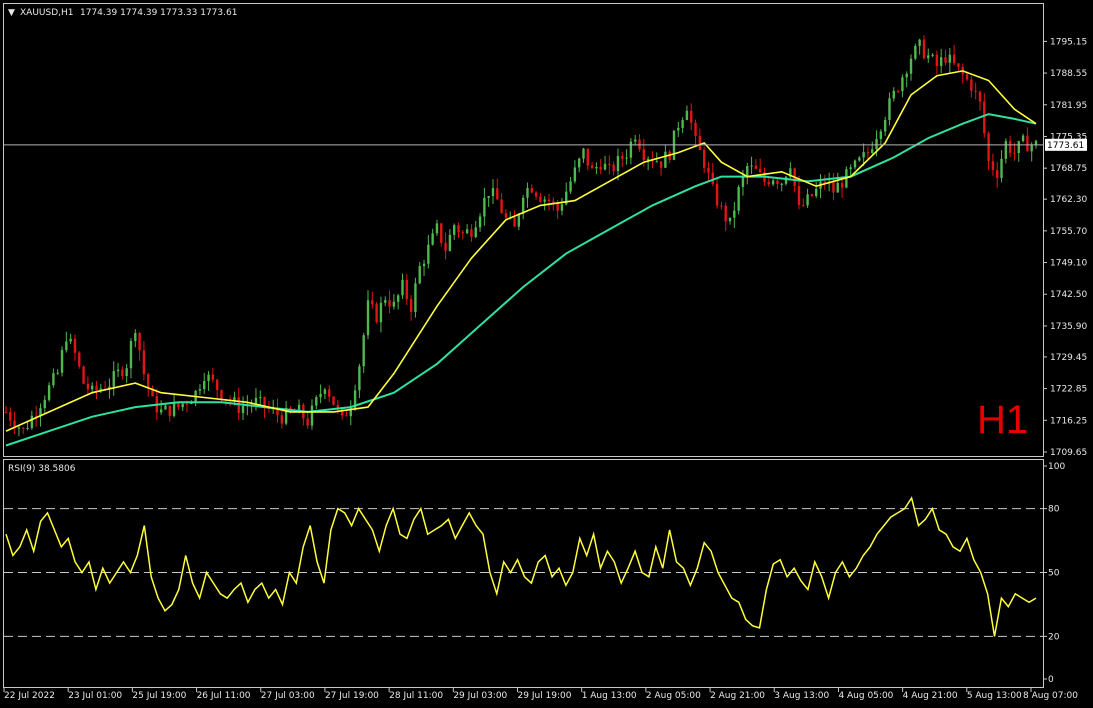 This screenshot has height=708, width=1093. Describe the element at coordinates (158, 13) in the screenshot. I see `chart-ohlc: 1774.39 1774.39 1773.33 1773.61` at that location.